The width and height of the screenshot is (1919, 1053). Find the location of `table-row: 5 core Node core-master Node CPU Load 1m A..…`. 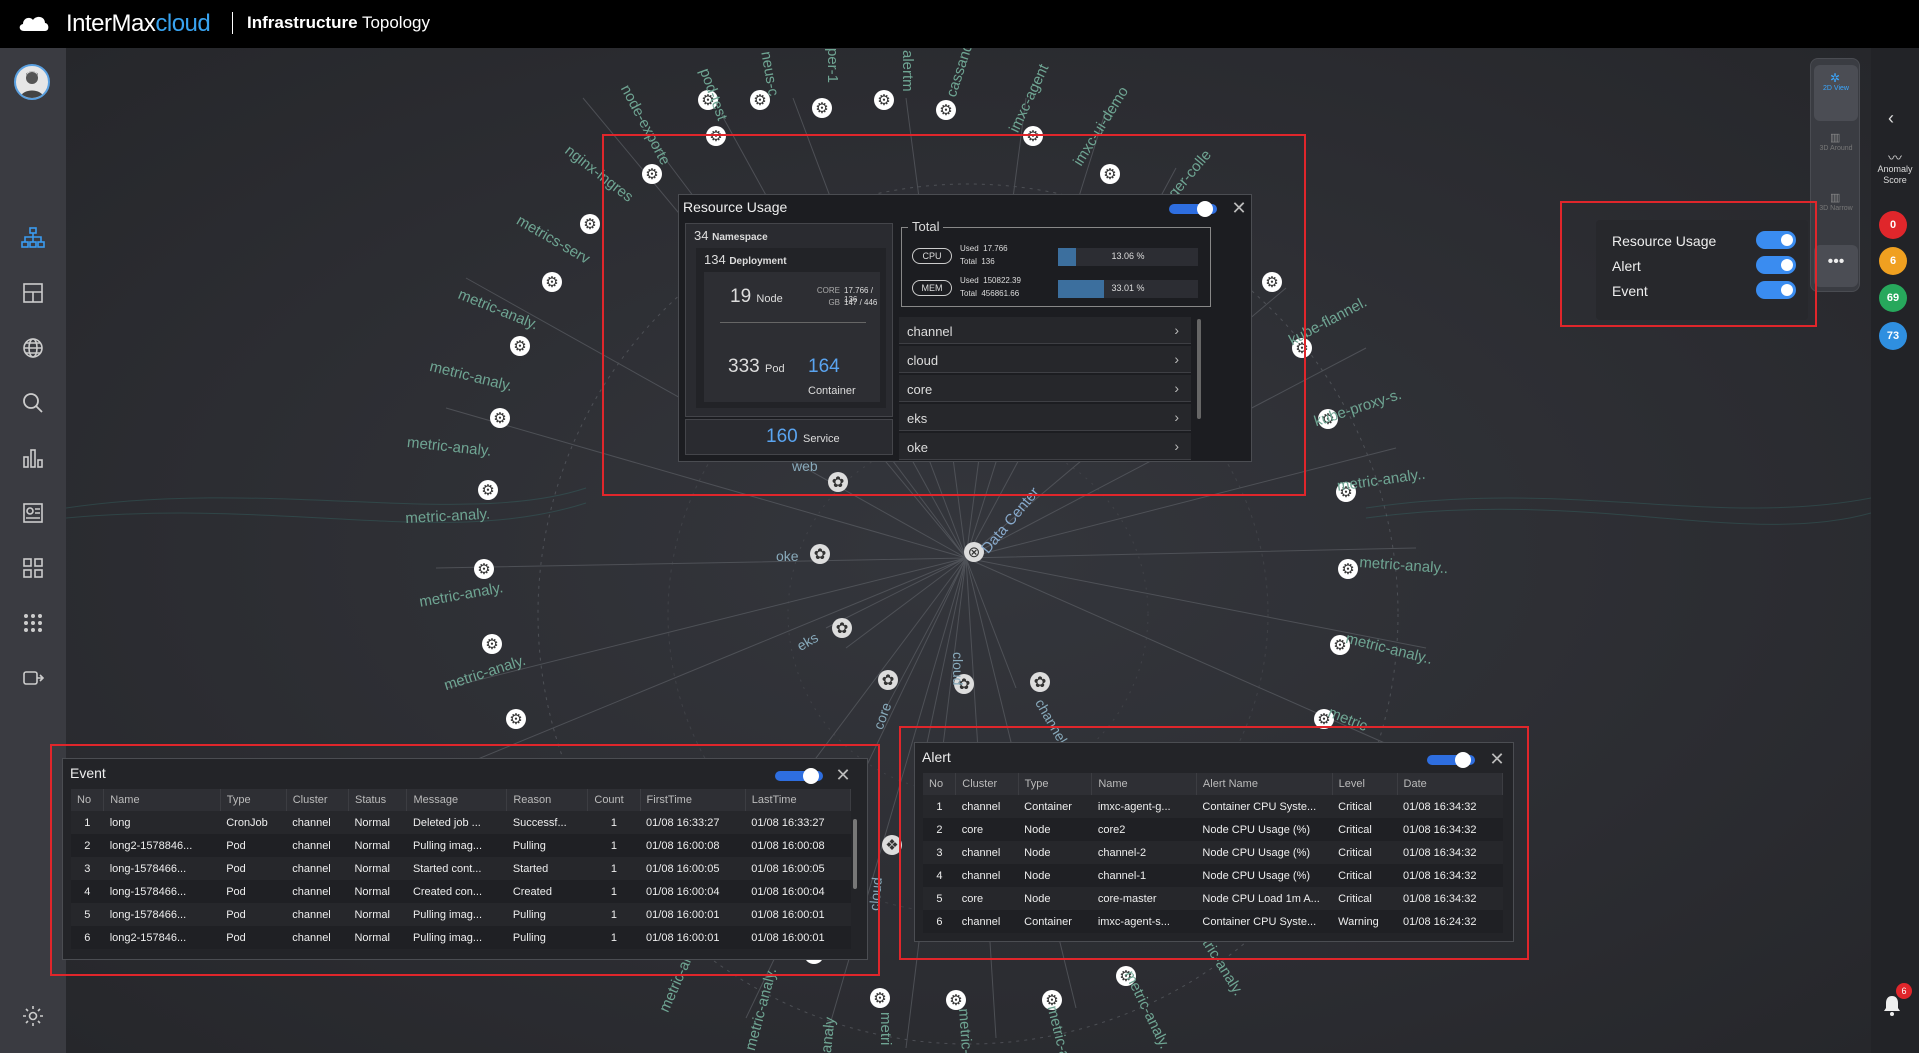

table-row: 5 core Node core-master Node CPU Load 1m A..… is located at coordinates (1213, 898).